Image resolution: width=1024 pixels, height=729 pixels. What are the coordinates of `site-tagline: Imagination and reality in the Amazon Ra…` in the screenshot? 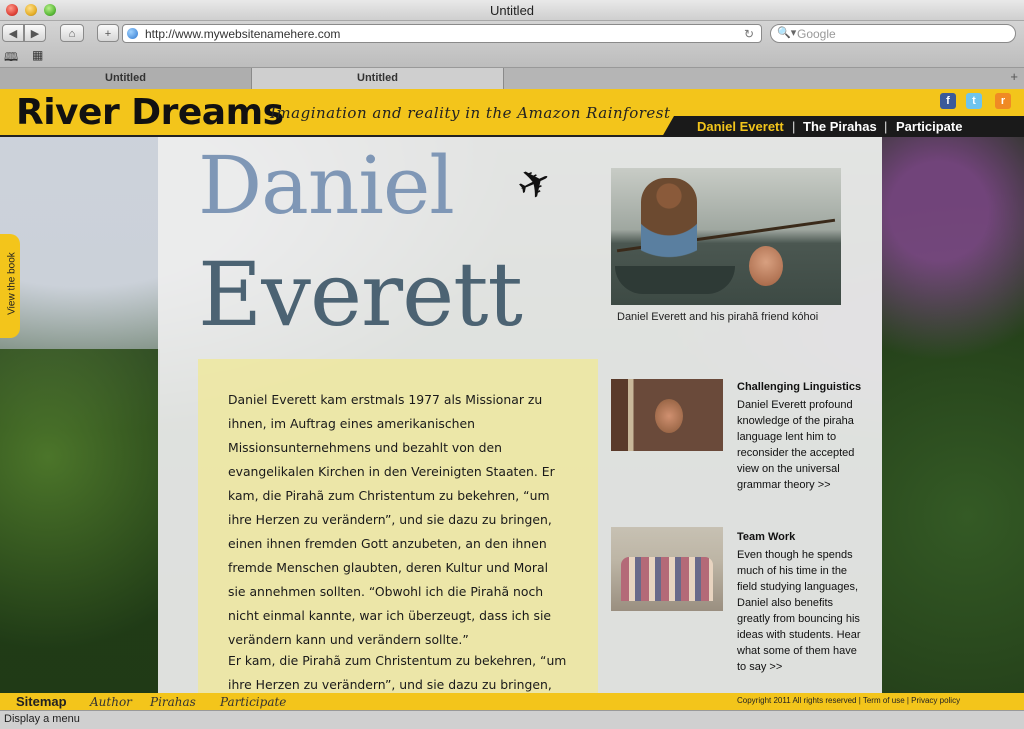 It's located at (470, 113).